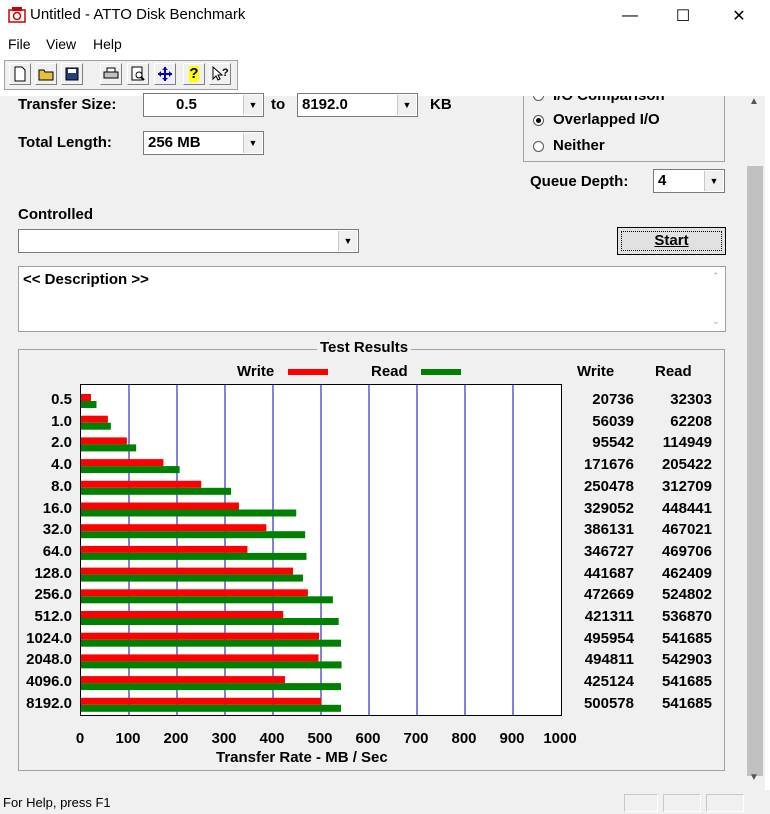  I want to click on context-help-icon: ?, so click(220, 74).